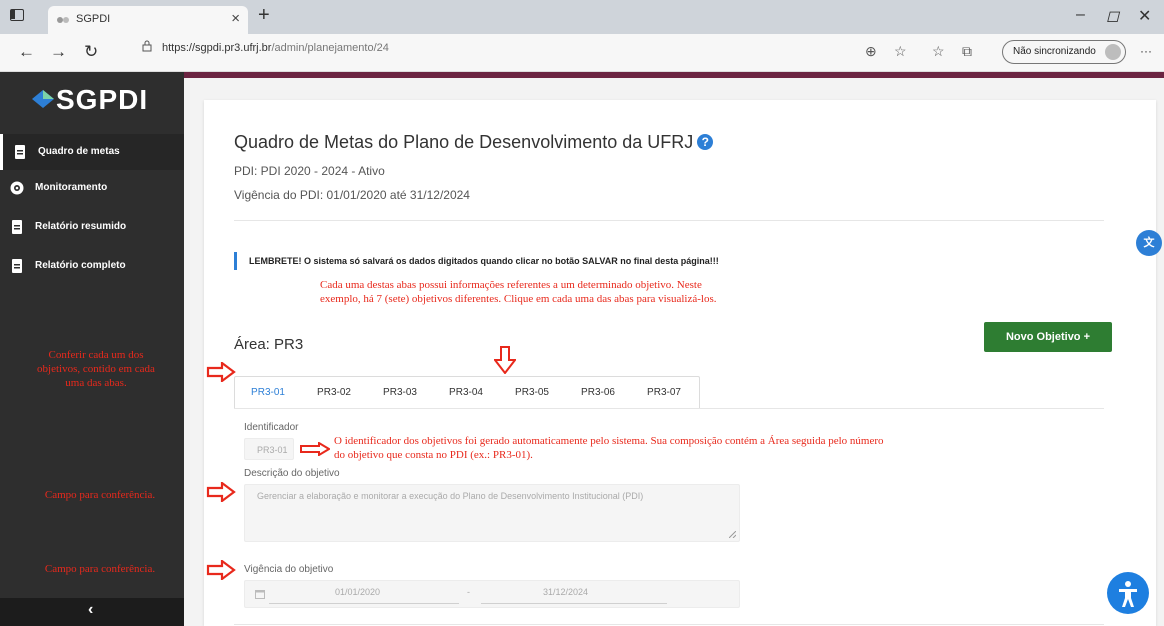 This screenshot has height=626, width=1164. I want to click on pdi-info: PDI: PDI 2020 - 2024 - Ativo, so click(309, 171).